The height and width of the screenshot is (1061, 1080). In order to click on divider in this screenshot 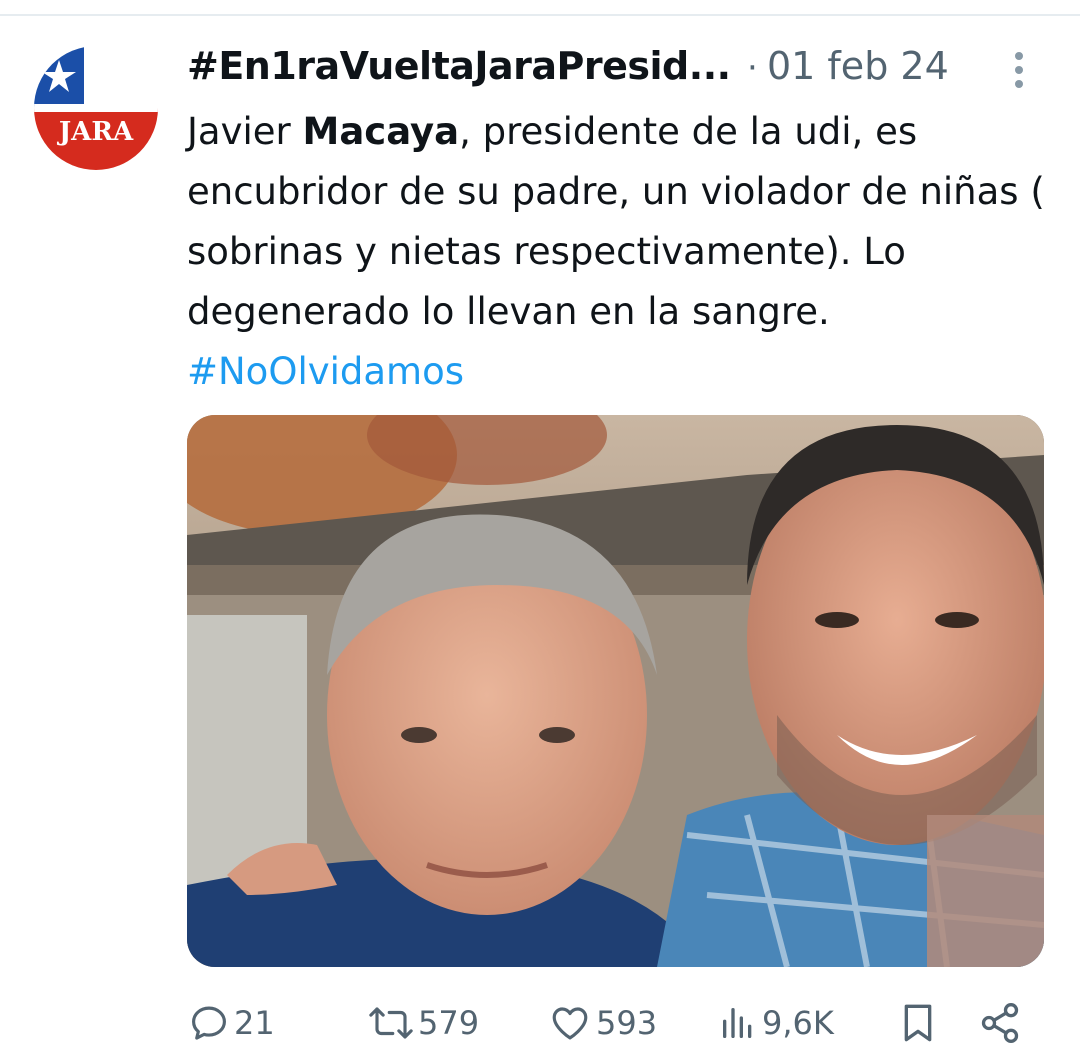, I will do `click(540, 15)`.